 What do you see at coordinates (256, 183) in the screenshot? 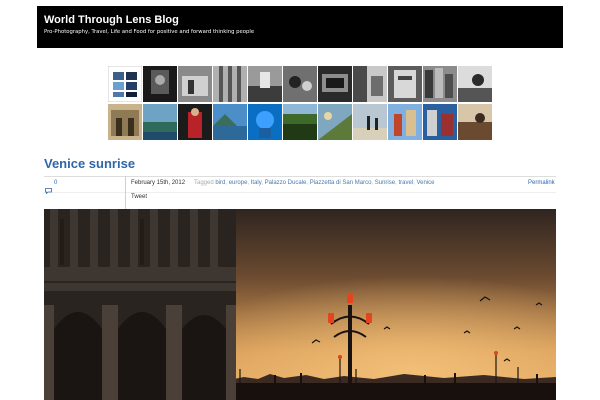
I see `tag-link: Italy` at bounding box center [256, 183].